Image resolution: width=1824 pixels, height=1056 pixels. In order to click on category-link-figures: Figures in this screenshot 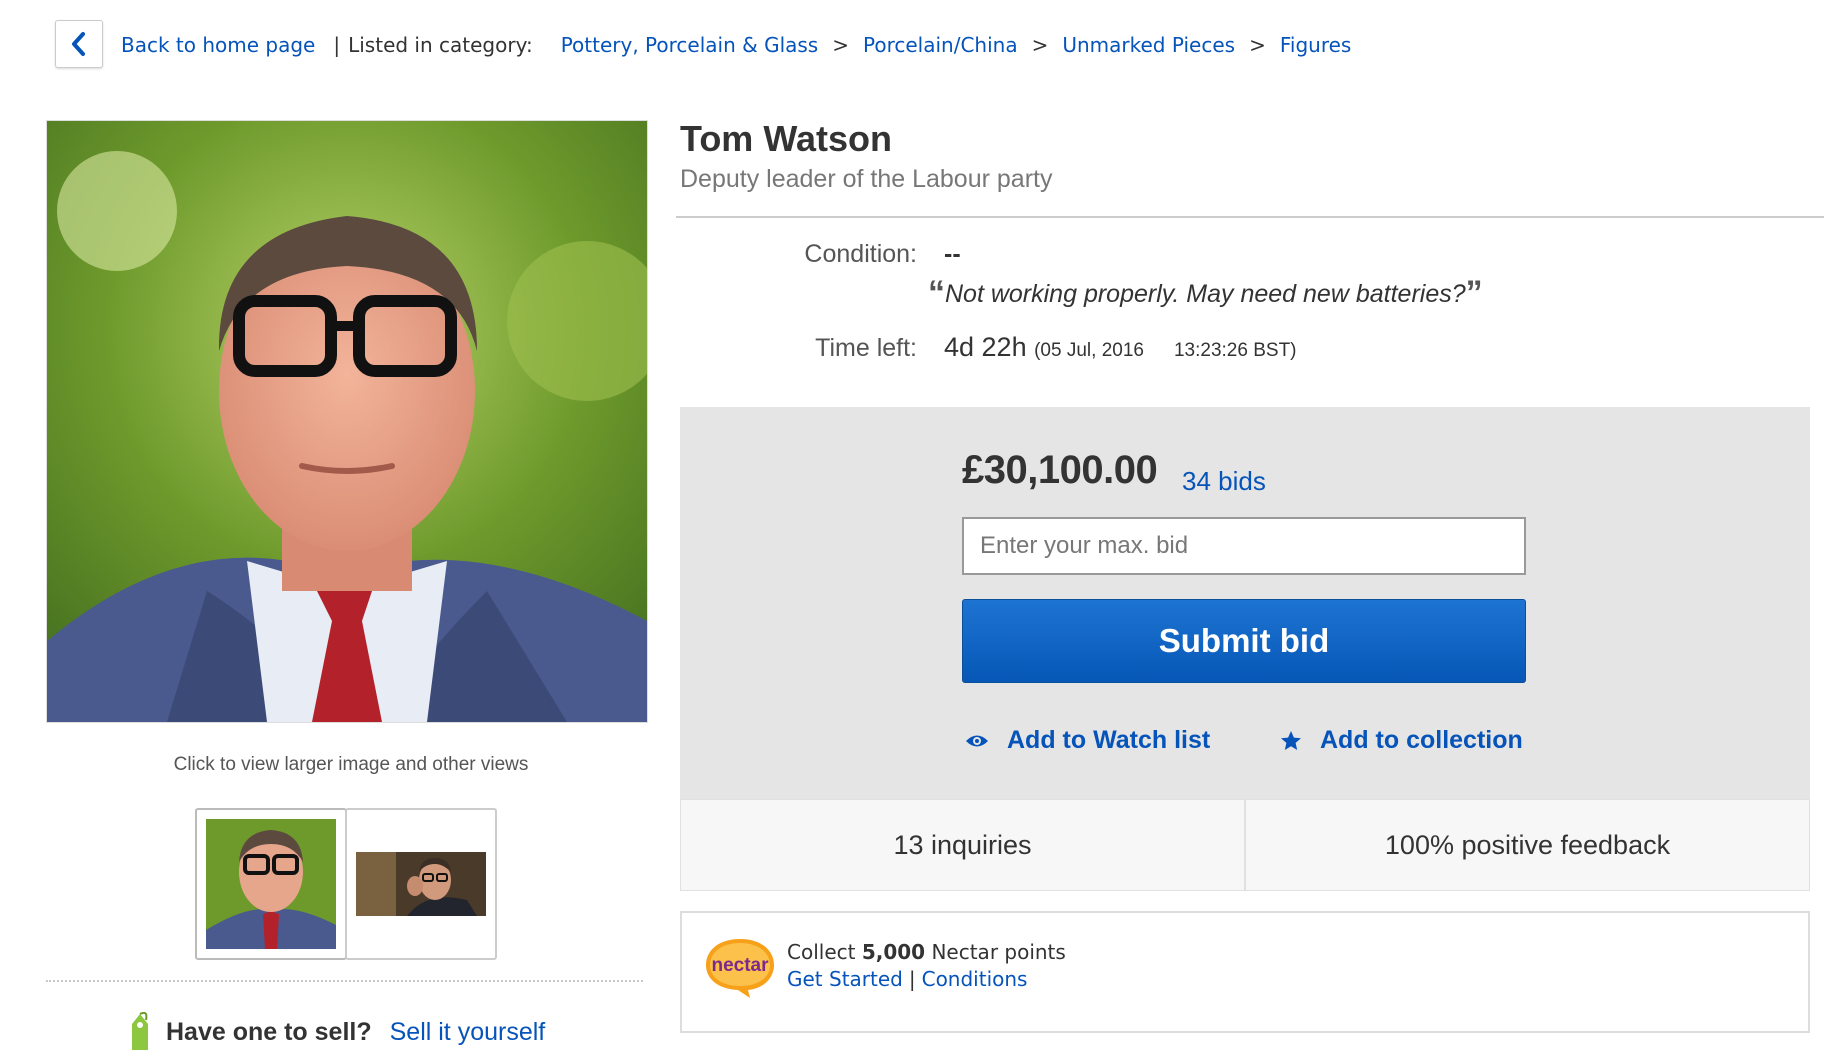, I will do `click(1315, 45)`.